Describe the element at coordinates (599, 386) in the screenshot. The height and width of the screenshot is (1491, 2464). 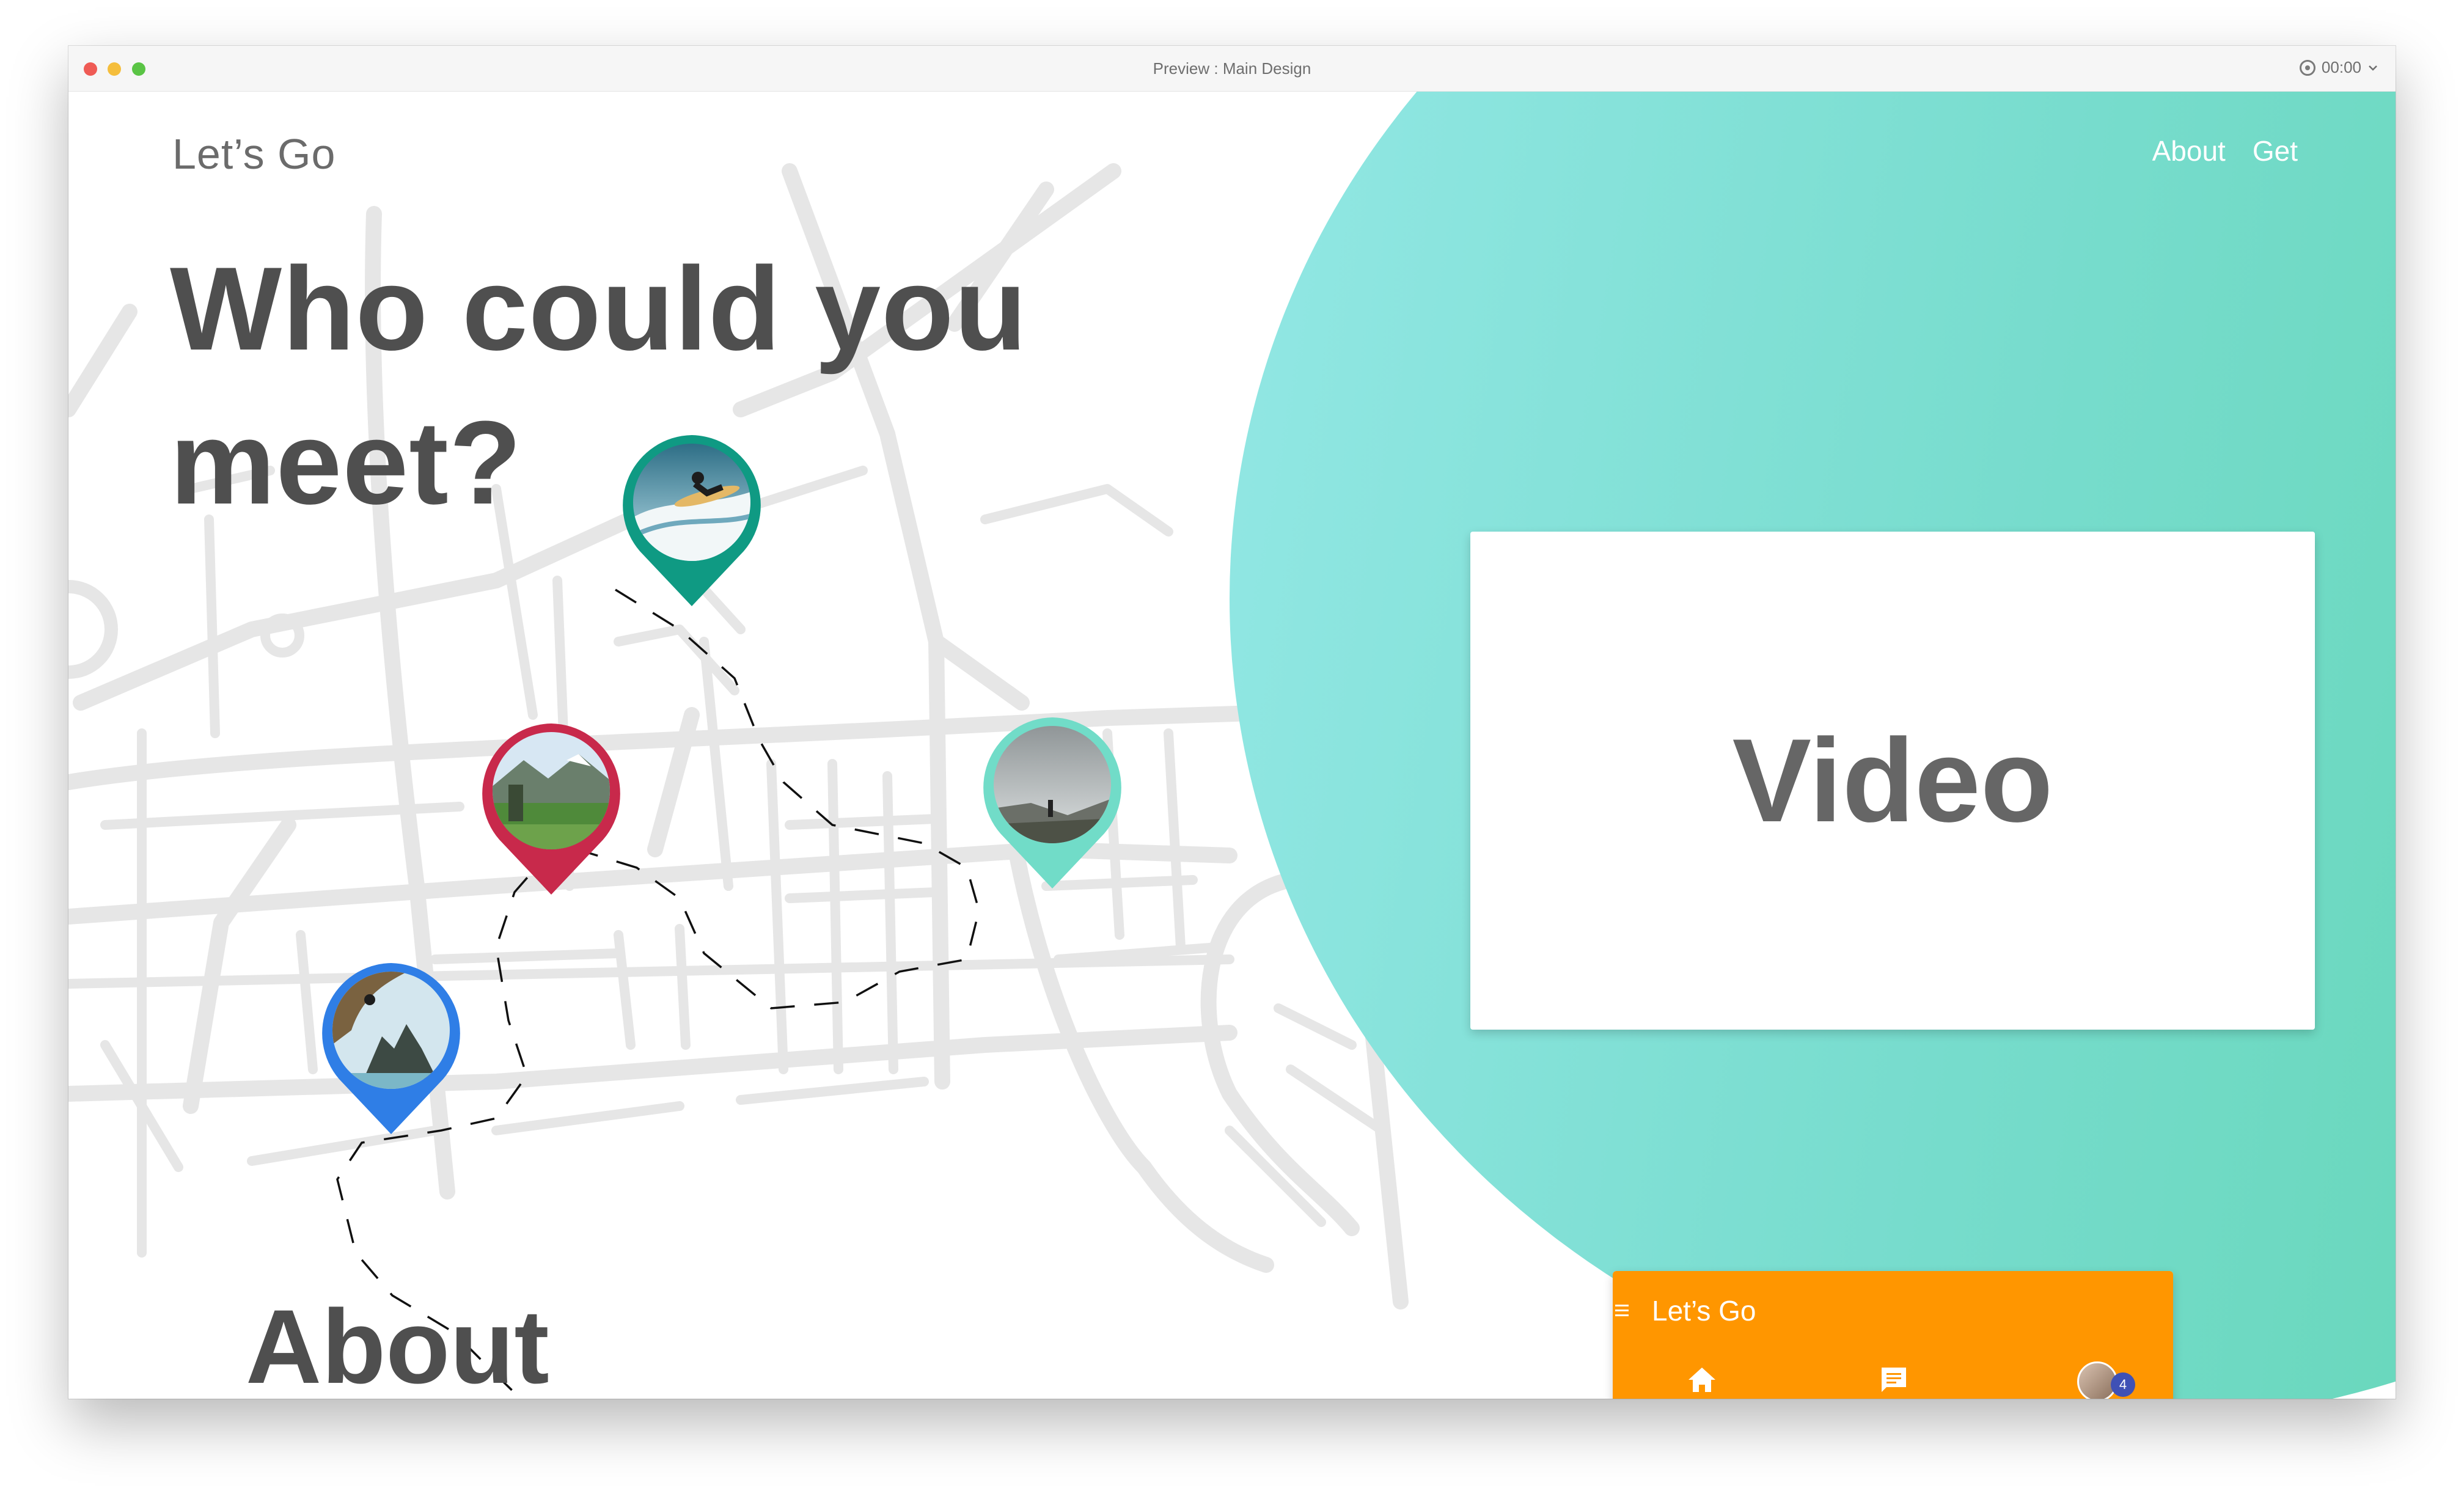
I see `hero-title: Who could you meet?` at that location.